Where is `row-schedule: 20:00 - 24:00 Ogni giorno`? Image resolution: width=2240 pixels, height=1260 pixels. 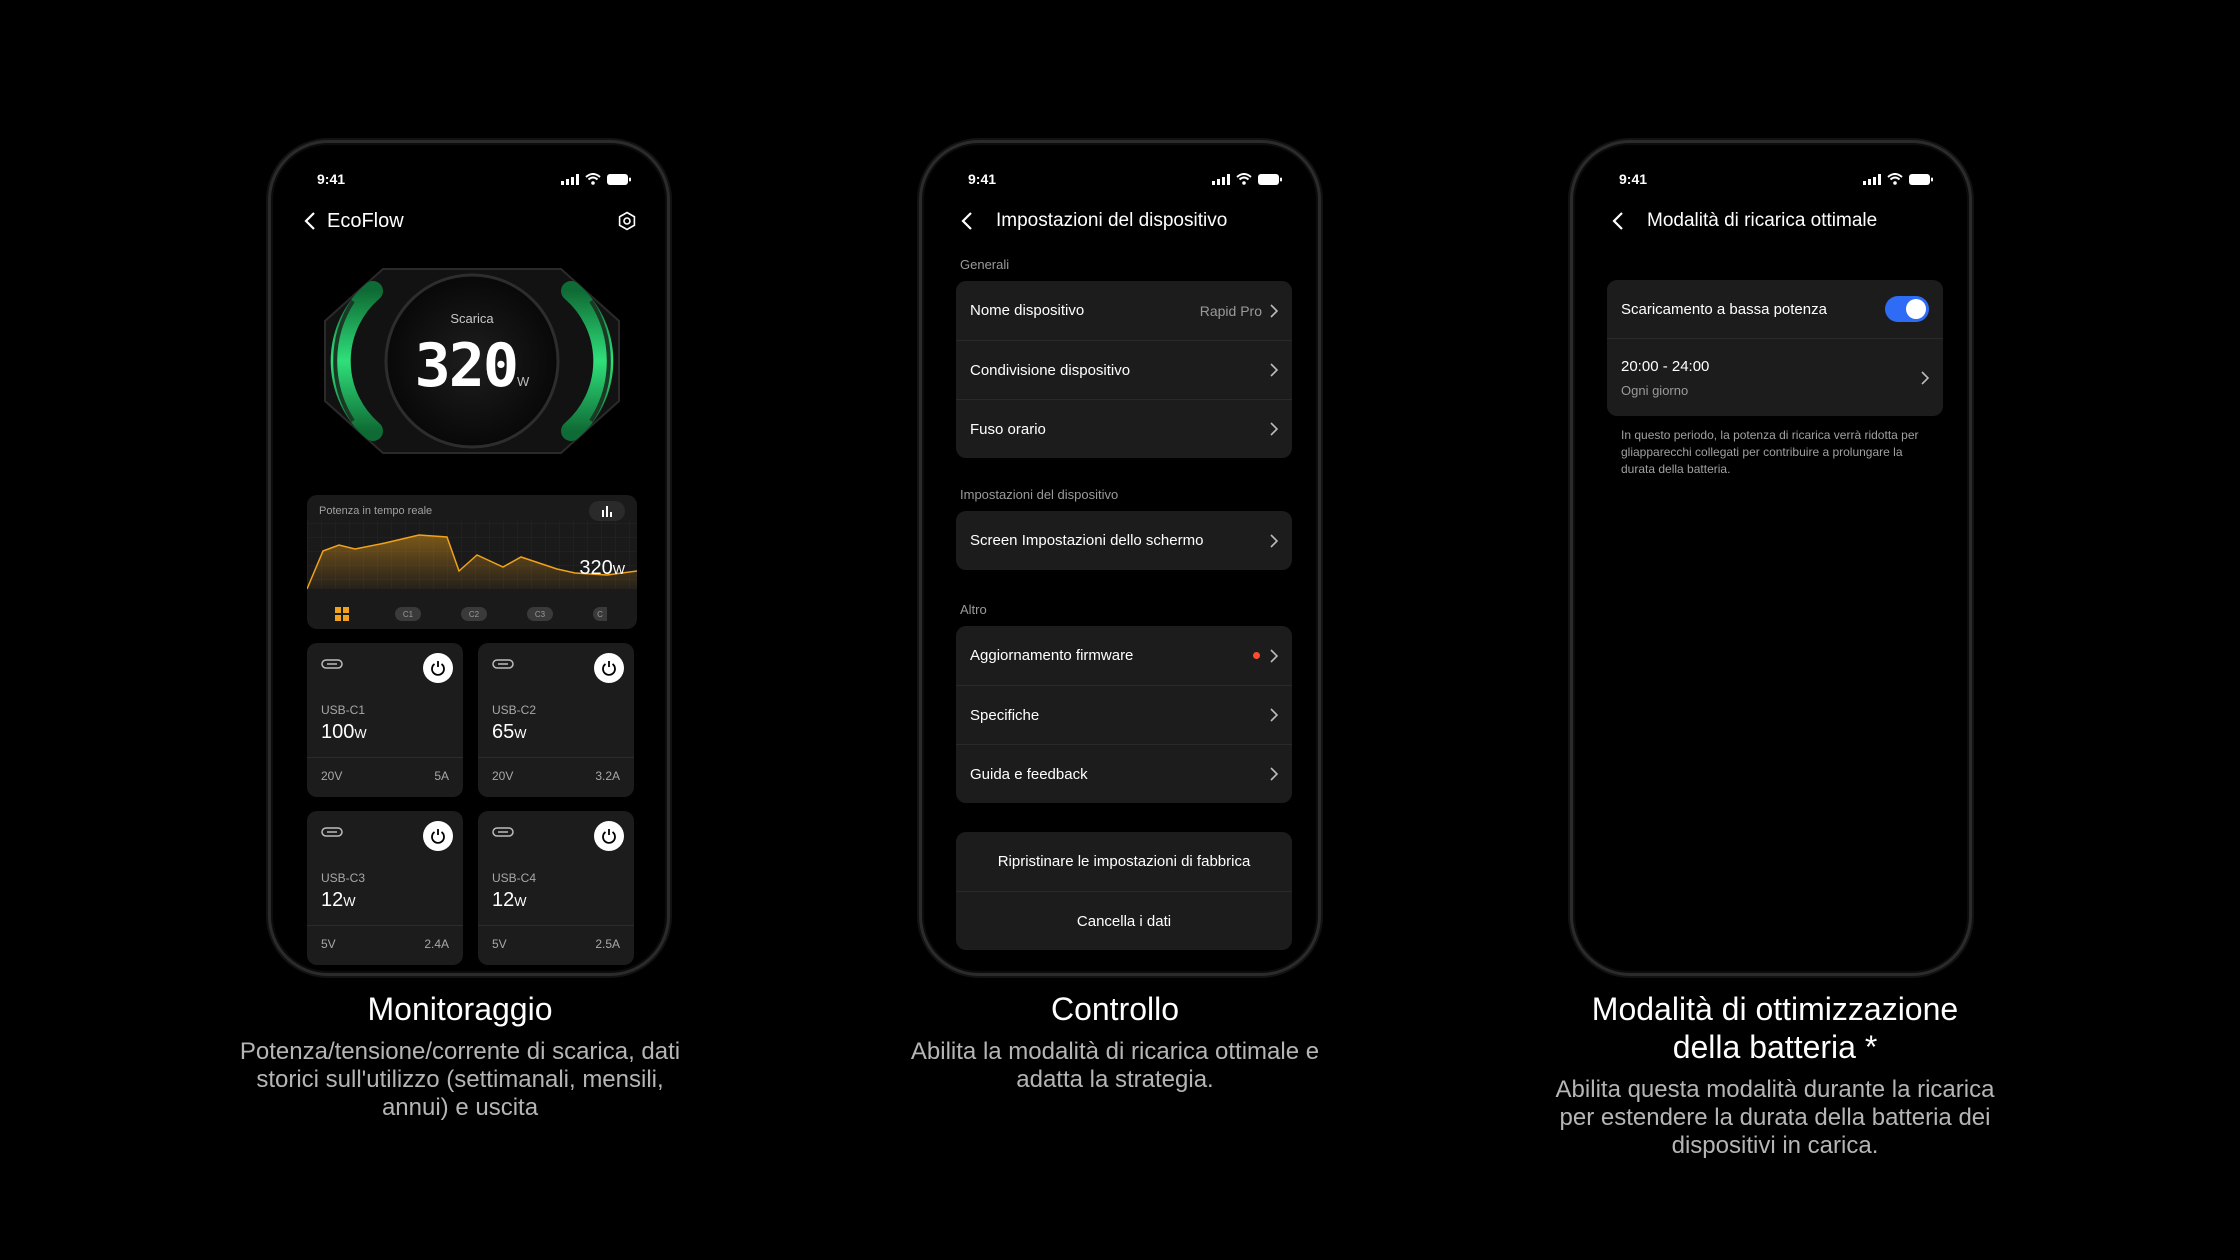 row-schedule: 20:00 - 24:00 Ogni giorno is located at coordinates (1775, 377).